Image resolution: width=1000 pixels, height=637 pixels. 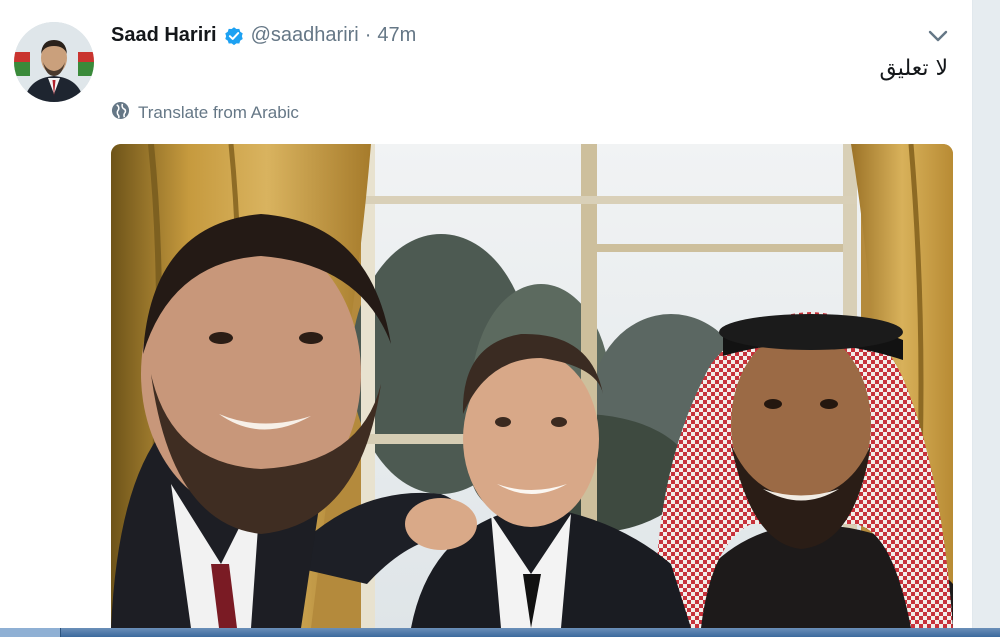 What do you see at coordinates (164, 35) in the screenshot?
I see `author-name: Saad Hariri` at bounding box center [164, 35].